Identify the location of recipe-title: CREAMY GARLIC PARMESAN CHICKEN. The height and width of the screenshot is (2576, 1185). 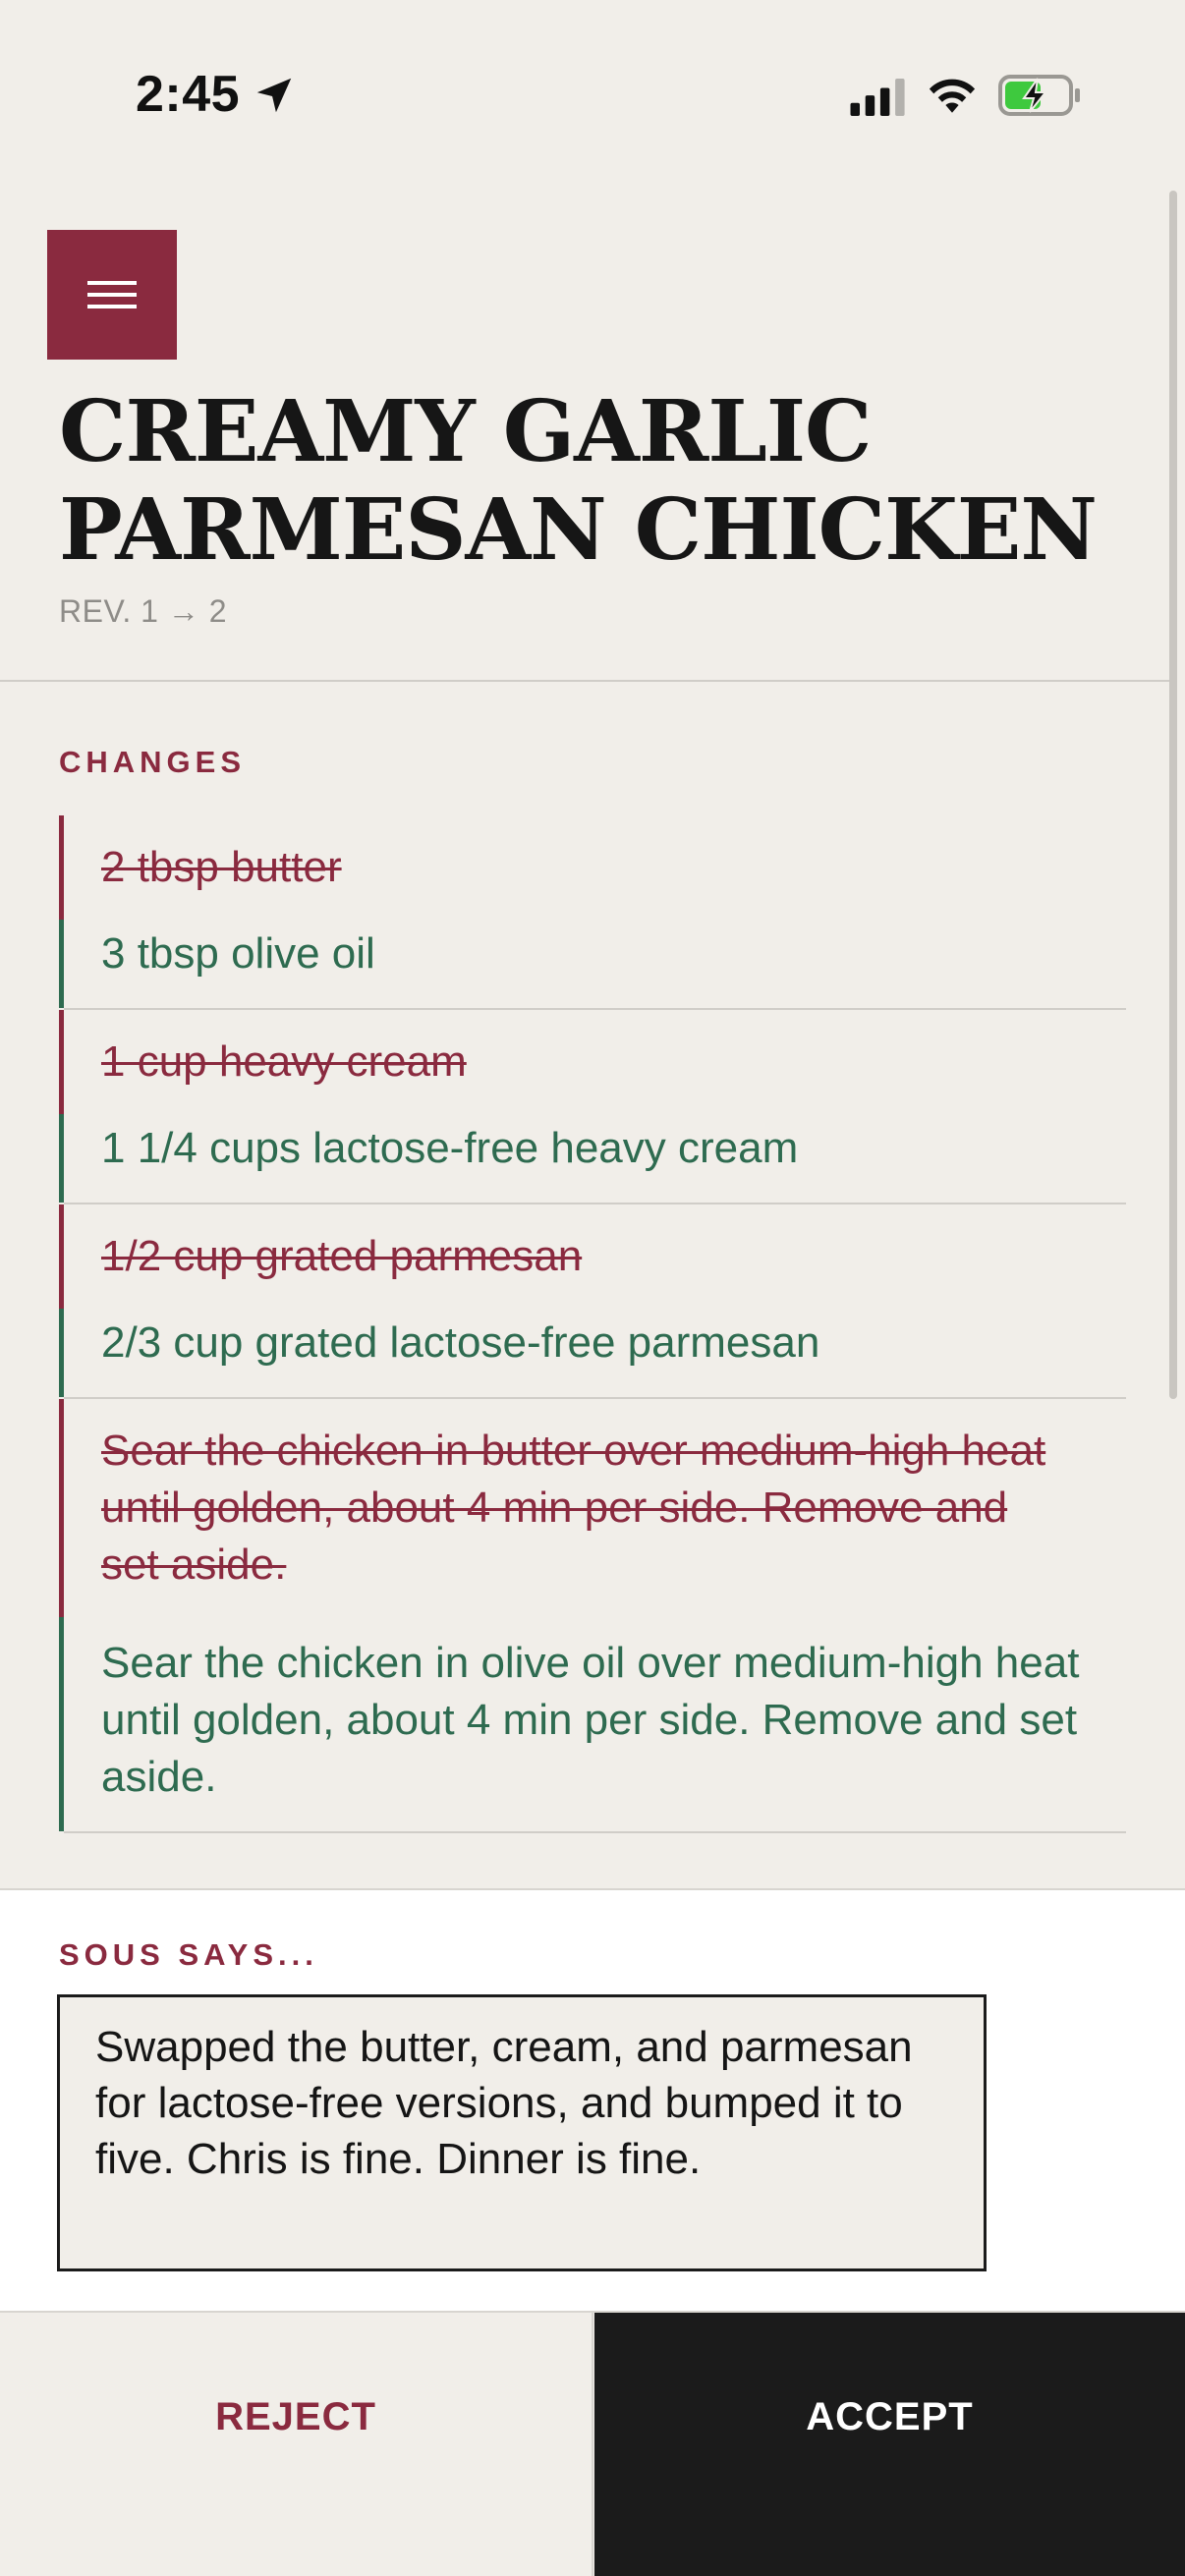
(590, 481).